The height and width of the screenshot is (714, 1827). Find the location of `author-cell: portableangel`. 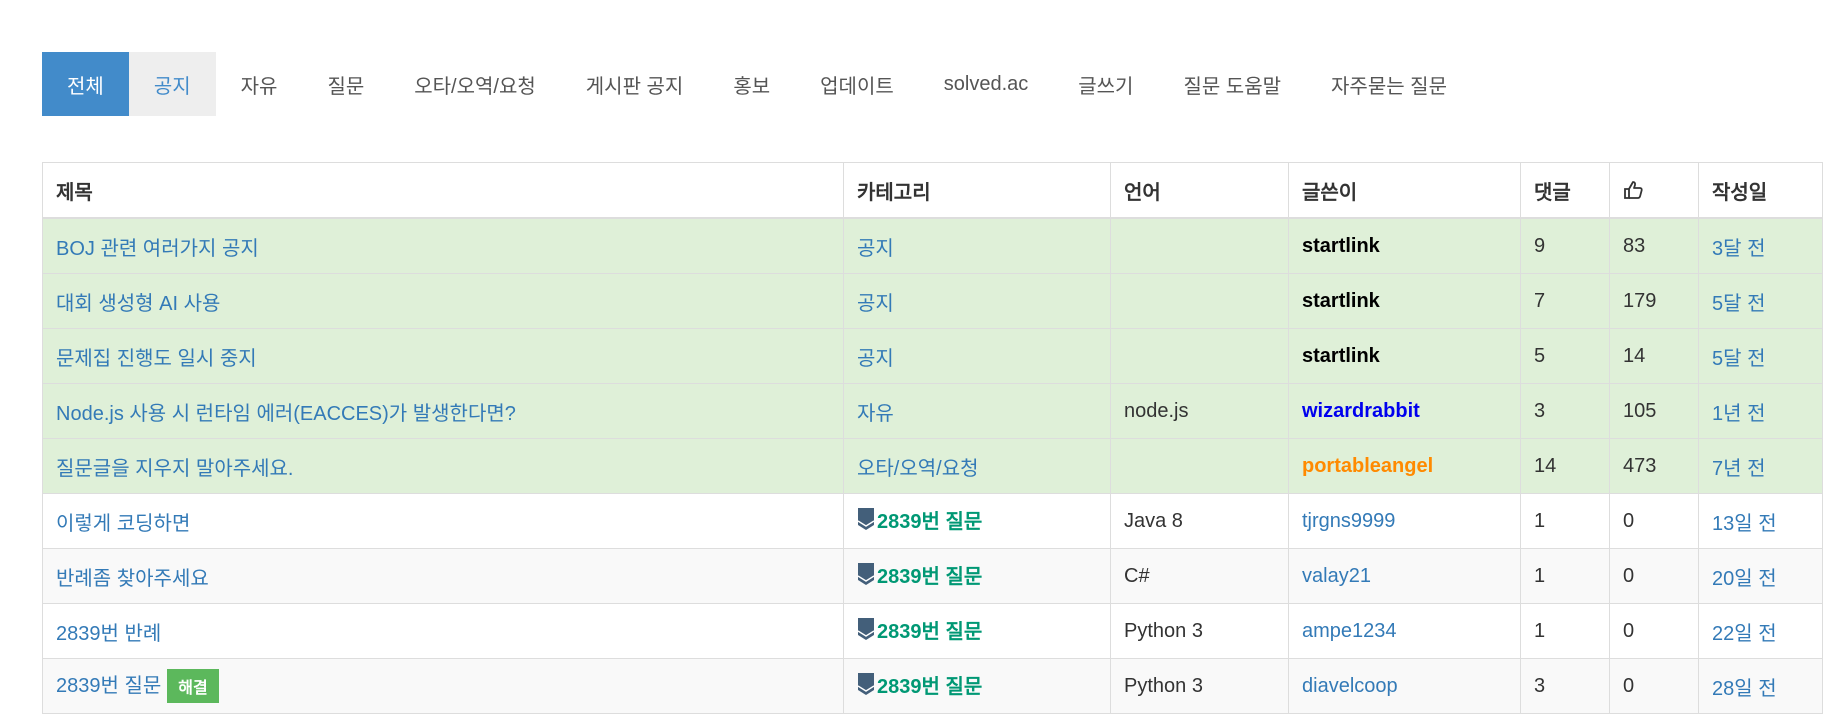

author-cell: portableangel is located at coordinates (1404, 466).